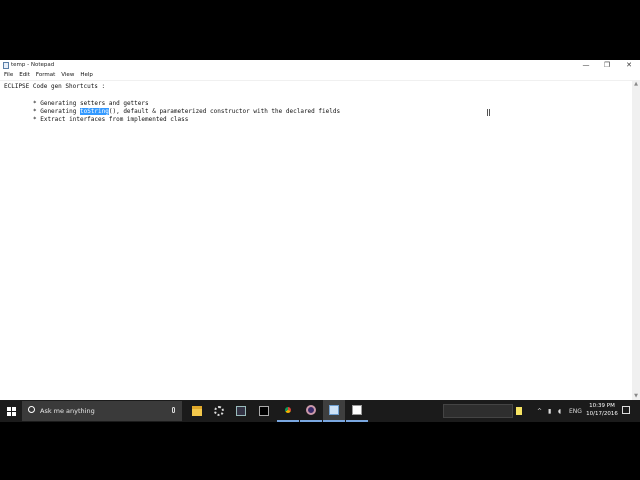  What do you see at coordinates (636, 240) in the screenshot?
I see `vertical-scrollbar: ▲ ▼` at bounding box center [636, 240].